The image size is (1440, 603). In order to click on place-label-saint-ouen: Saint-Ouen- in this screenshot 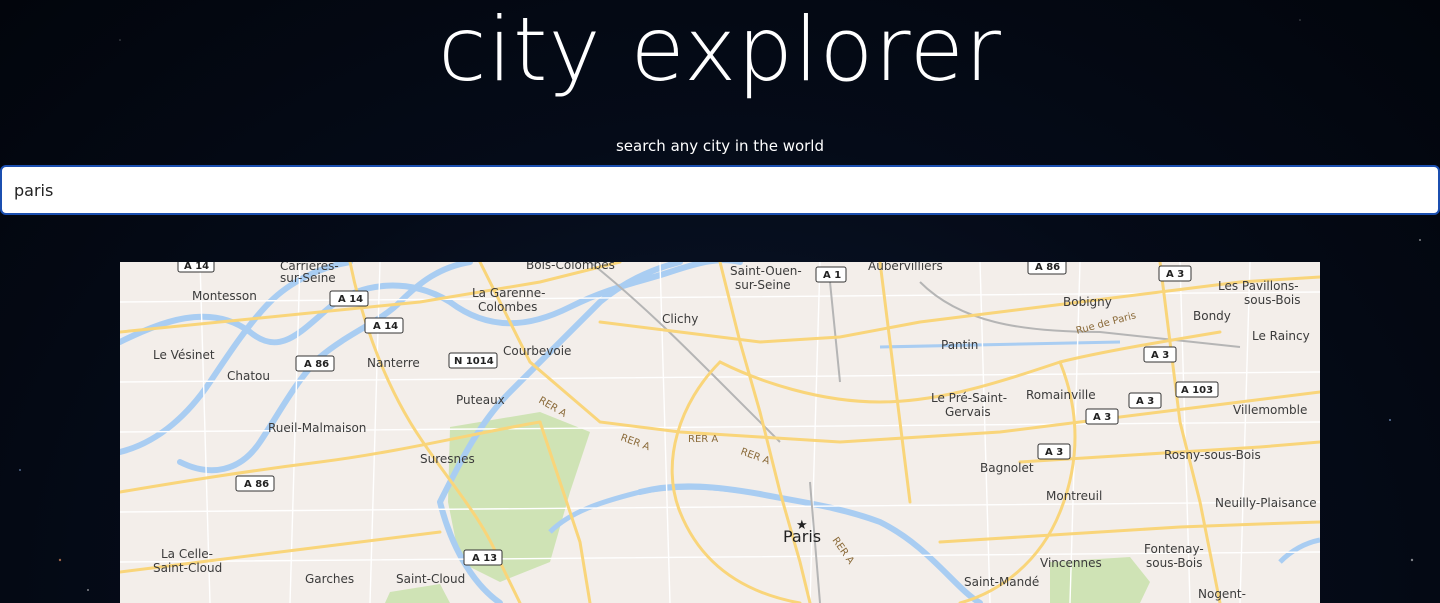, I will do `click(766, 271)`.